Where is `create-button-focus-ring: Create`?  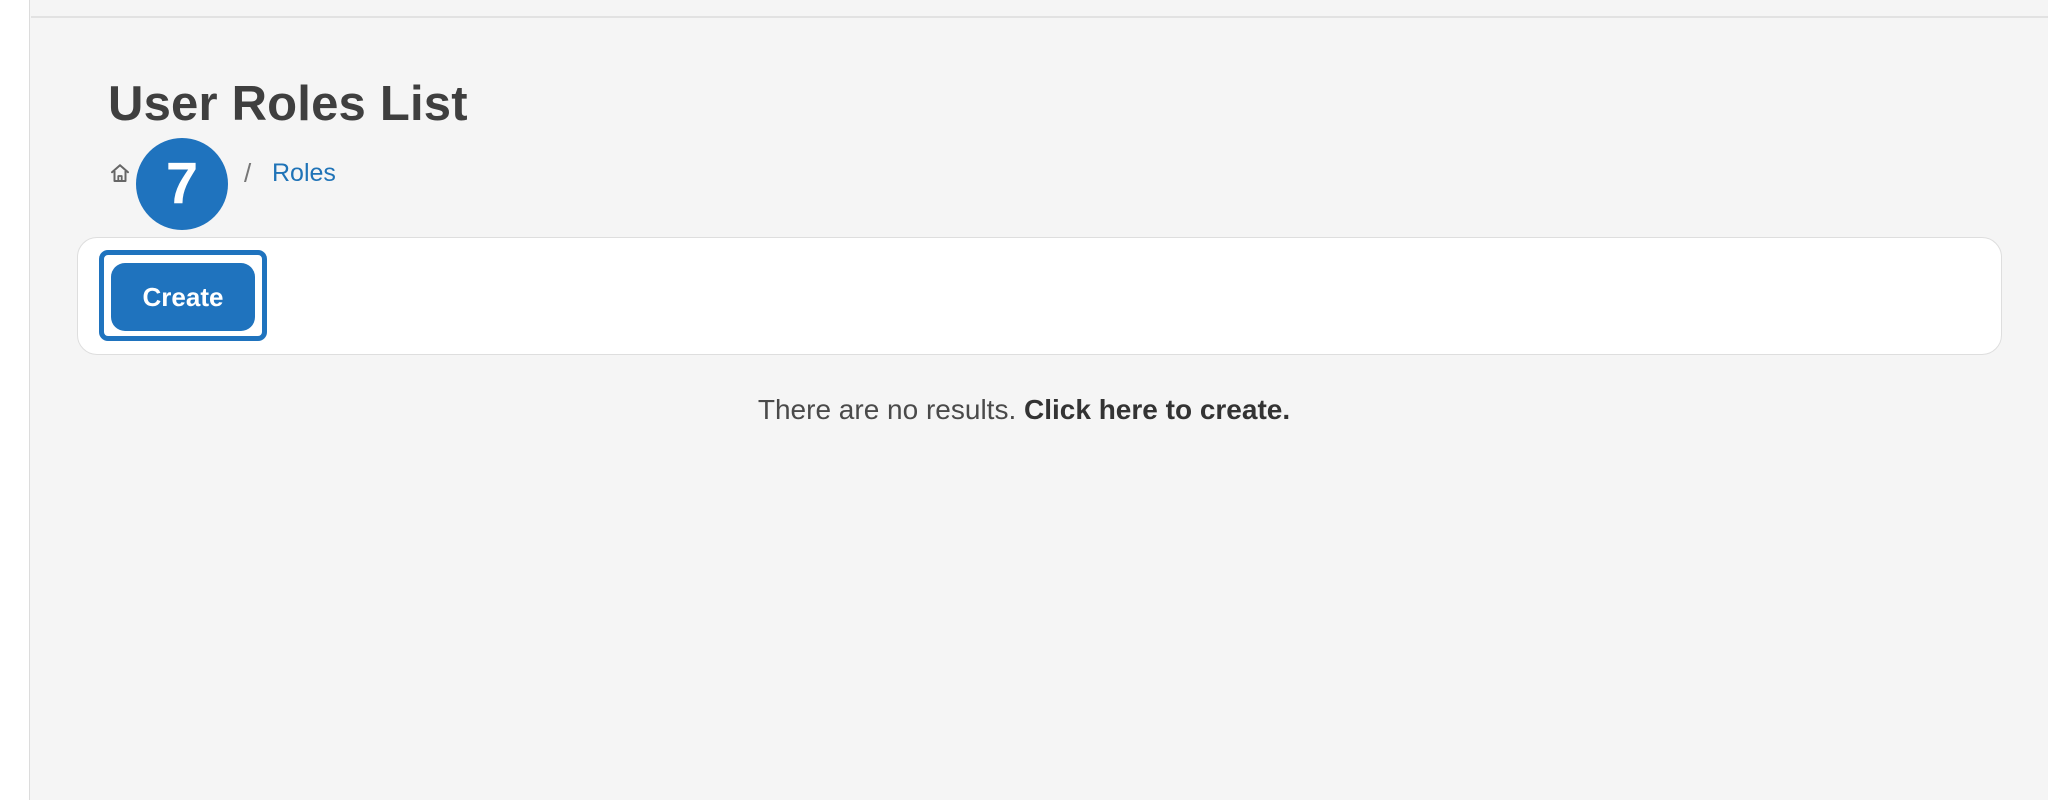 create-button-focus-ring: Create is located at coordinates (183, 295).